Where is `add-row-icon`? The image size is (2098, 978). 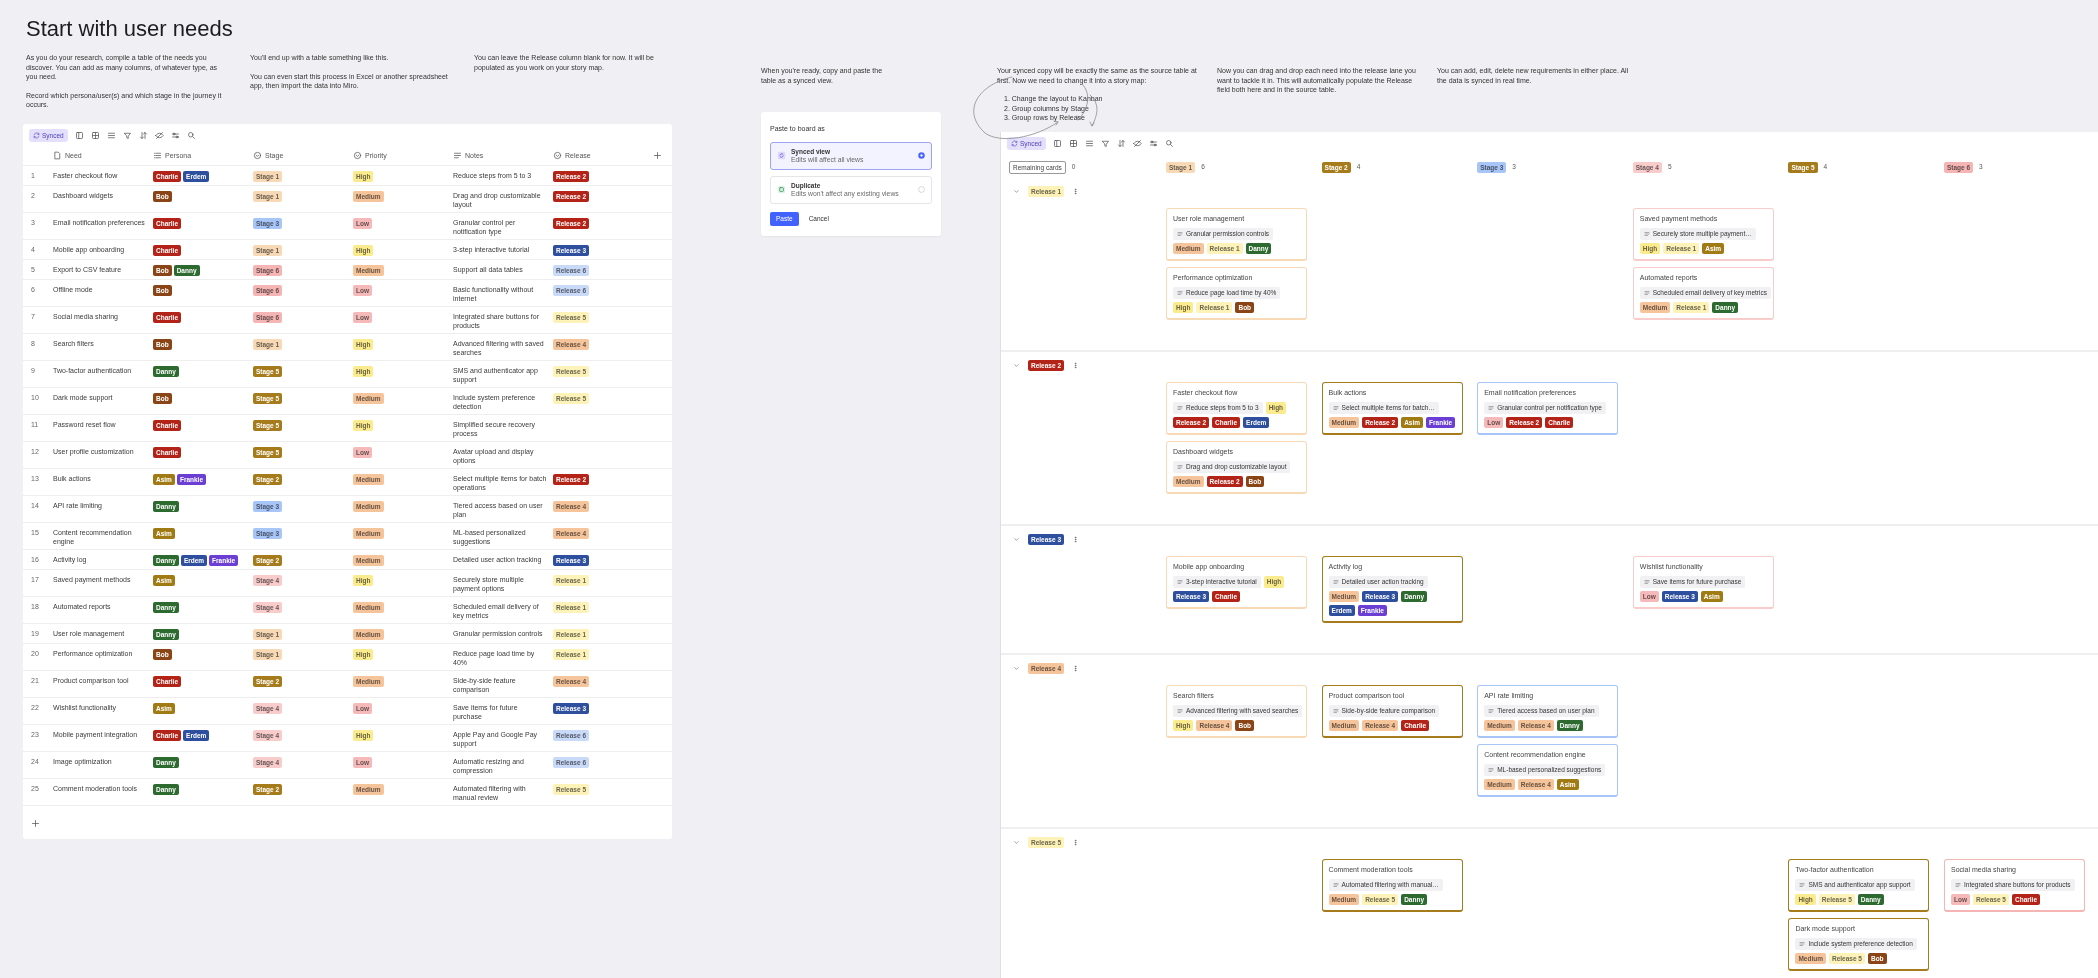 add-row-icon is located at coordinates (35, 824).